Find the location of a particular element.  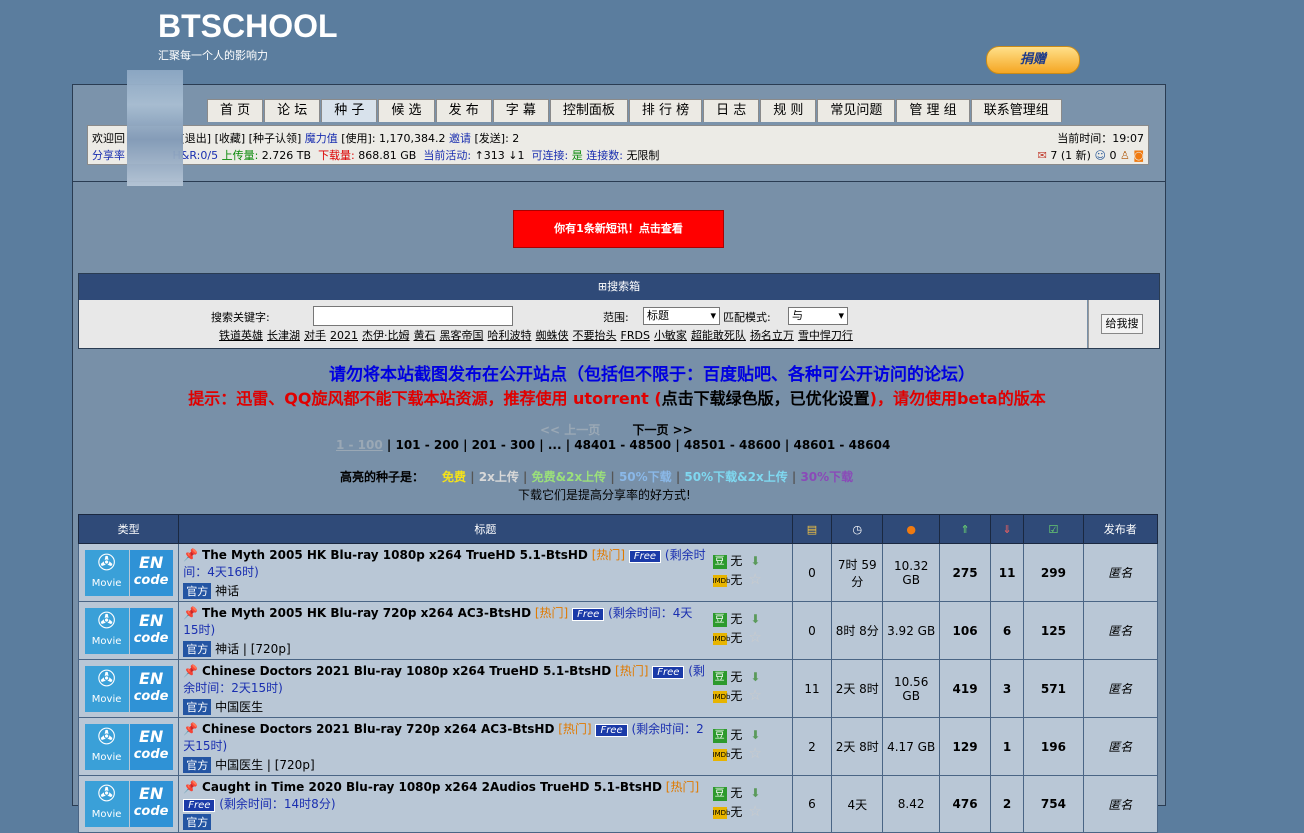

leechers-count: 1 is located at coordinates (1007, 746).